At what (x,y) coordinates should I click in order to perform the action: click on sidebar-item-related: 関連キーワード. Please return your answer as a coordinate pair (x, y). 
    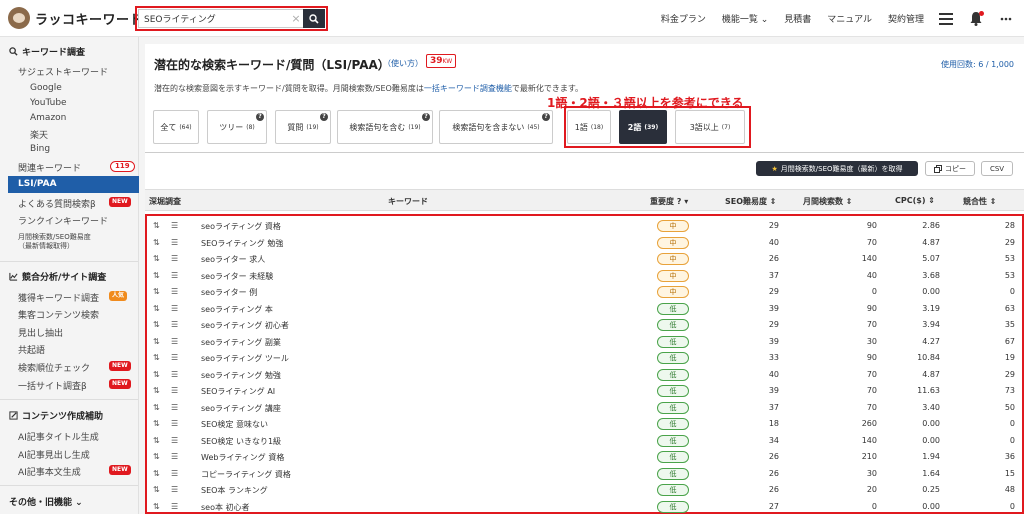
    Looking at the image, I should click on (49, 167).